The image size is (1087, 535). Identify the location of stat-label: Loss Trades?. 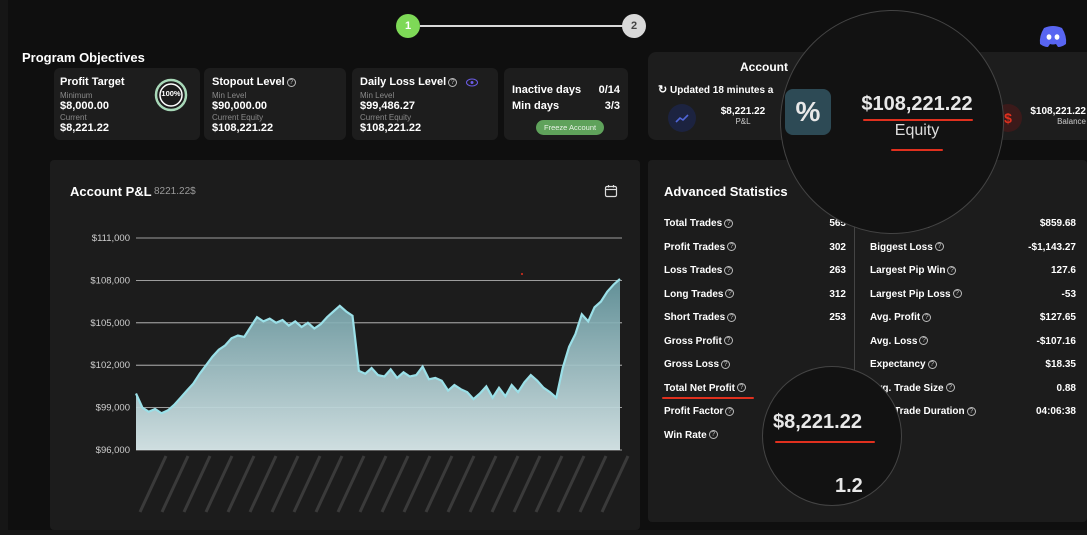
(699, 270).